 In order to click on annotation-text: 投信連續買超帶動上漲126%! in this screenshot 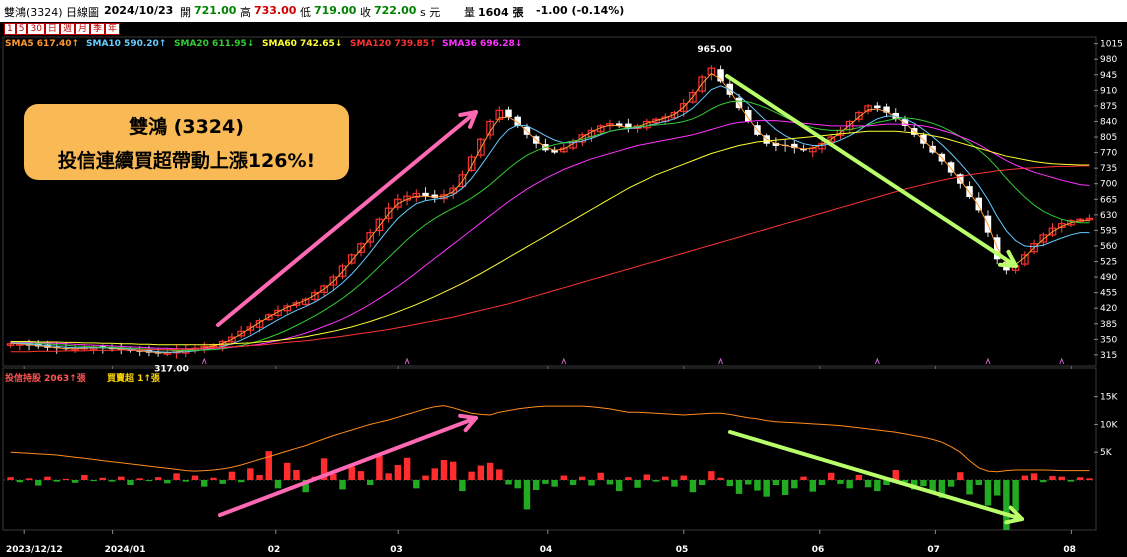, I will do `click(186, 161)`.